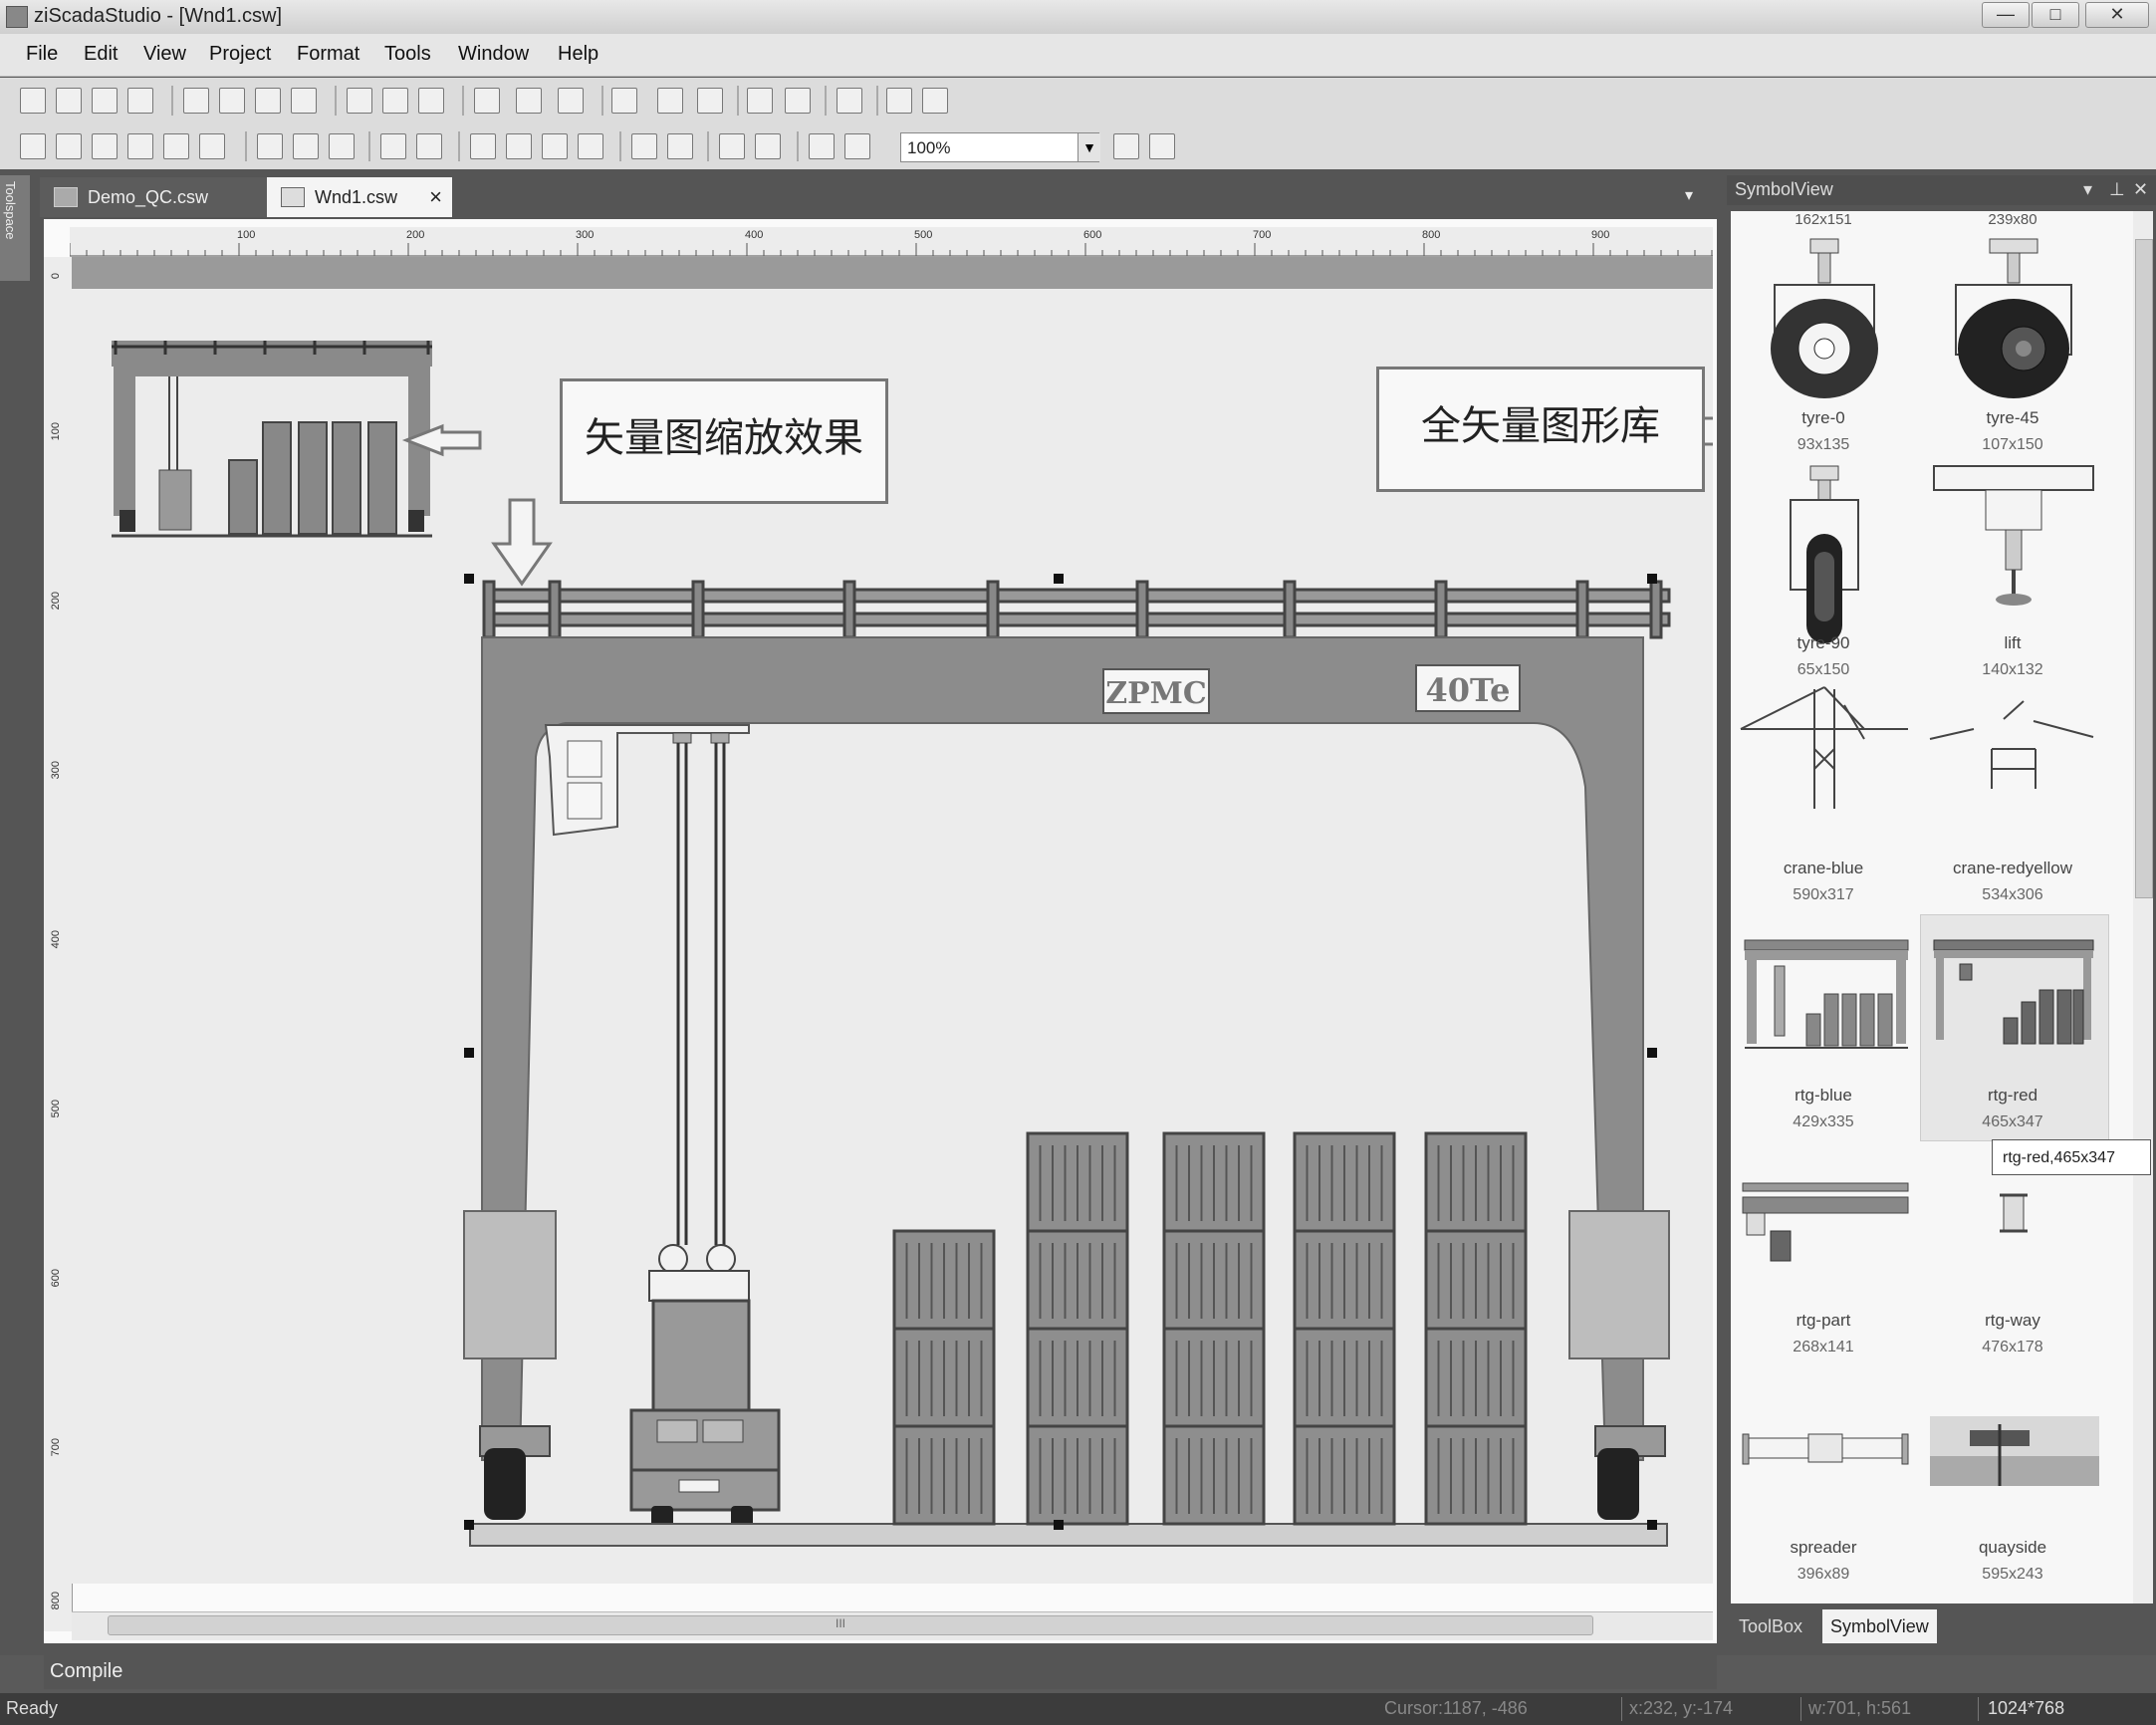 The image size is (2156, 1725). Describe the element at coordinates (304, 101) in the screenshot. I see `print-icon` at that location.